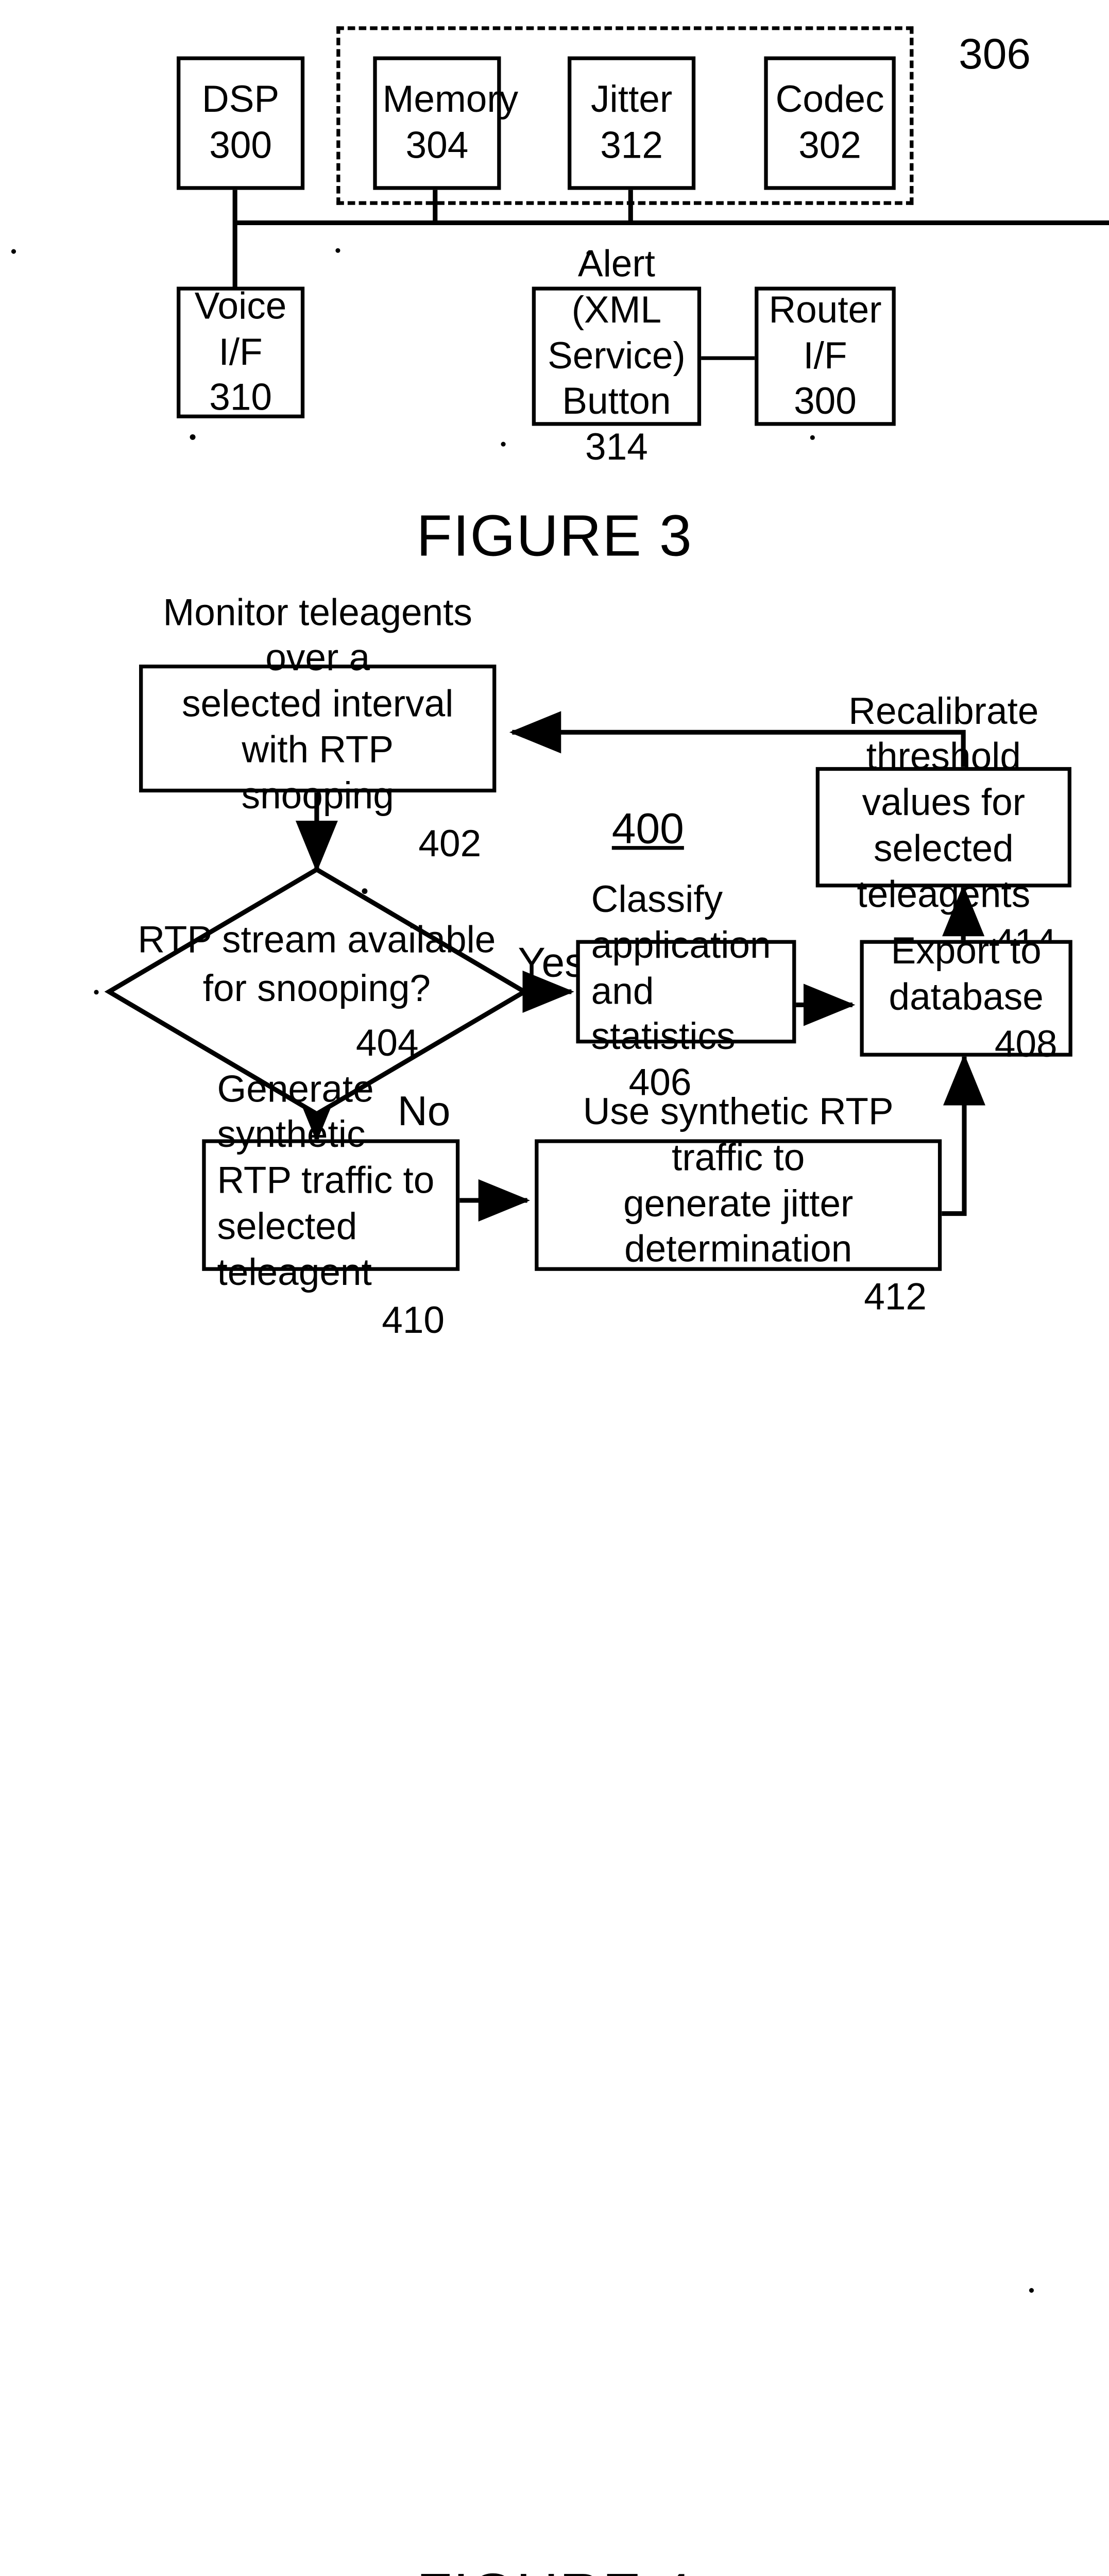 Image resolution: width=1109 pixels, height=2576 pixels. What do you see at coordinates (326, 1181) in the screenshot?
I see `step-generate-line2: RTP traffic to` at bounding box center [326, 1181].